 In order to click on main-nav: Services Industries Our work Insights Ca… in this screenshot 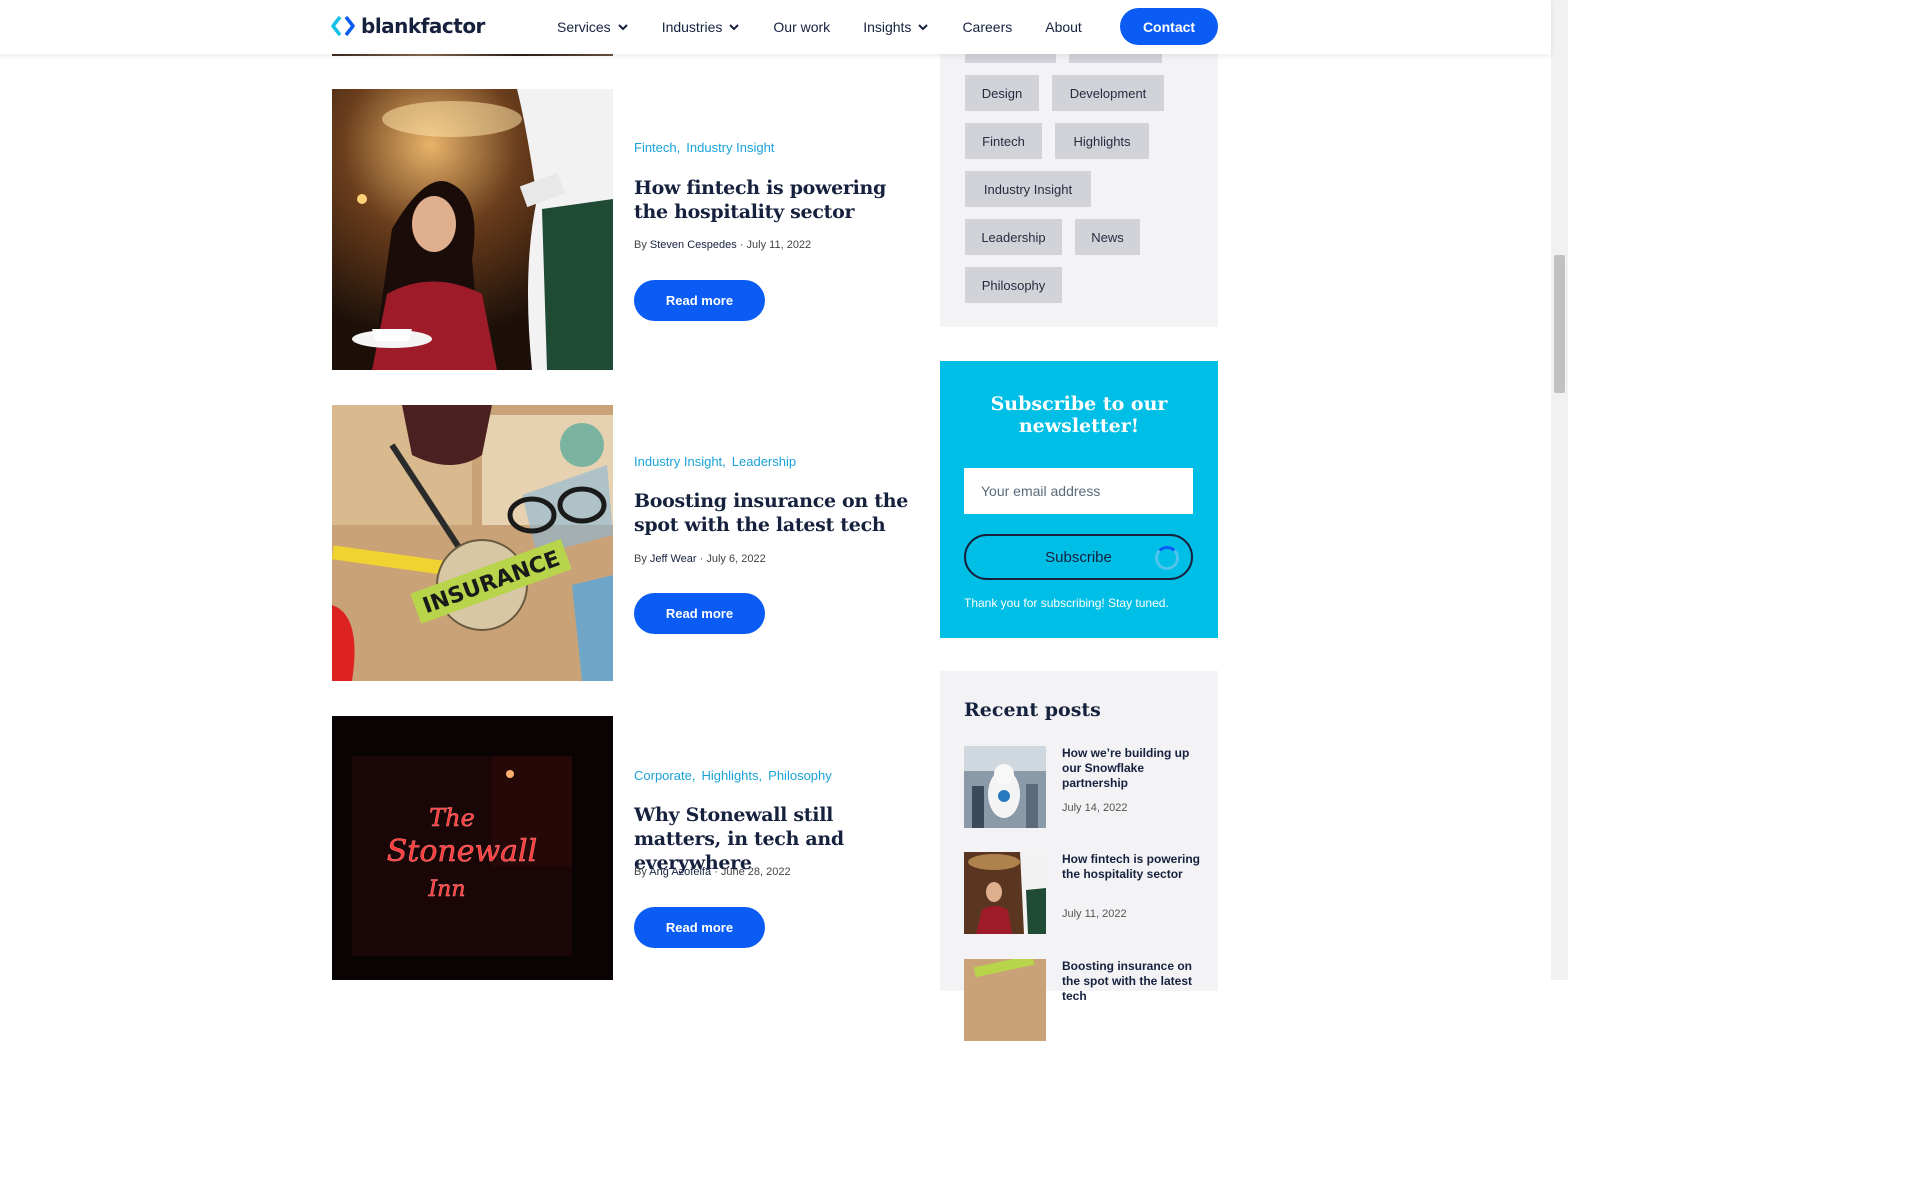, I will do `click(836, 27)`.